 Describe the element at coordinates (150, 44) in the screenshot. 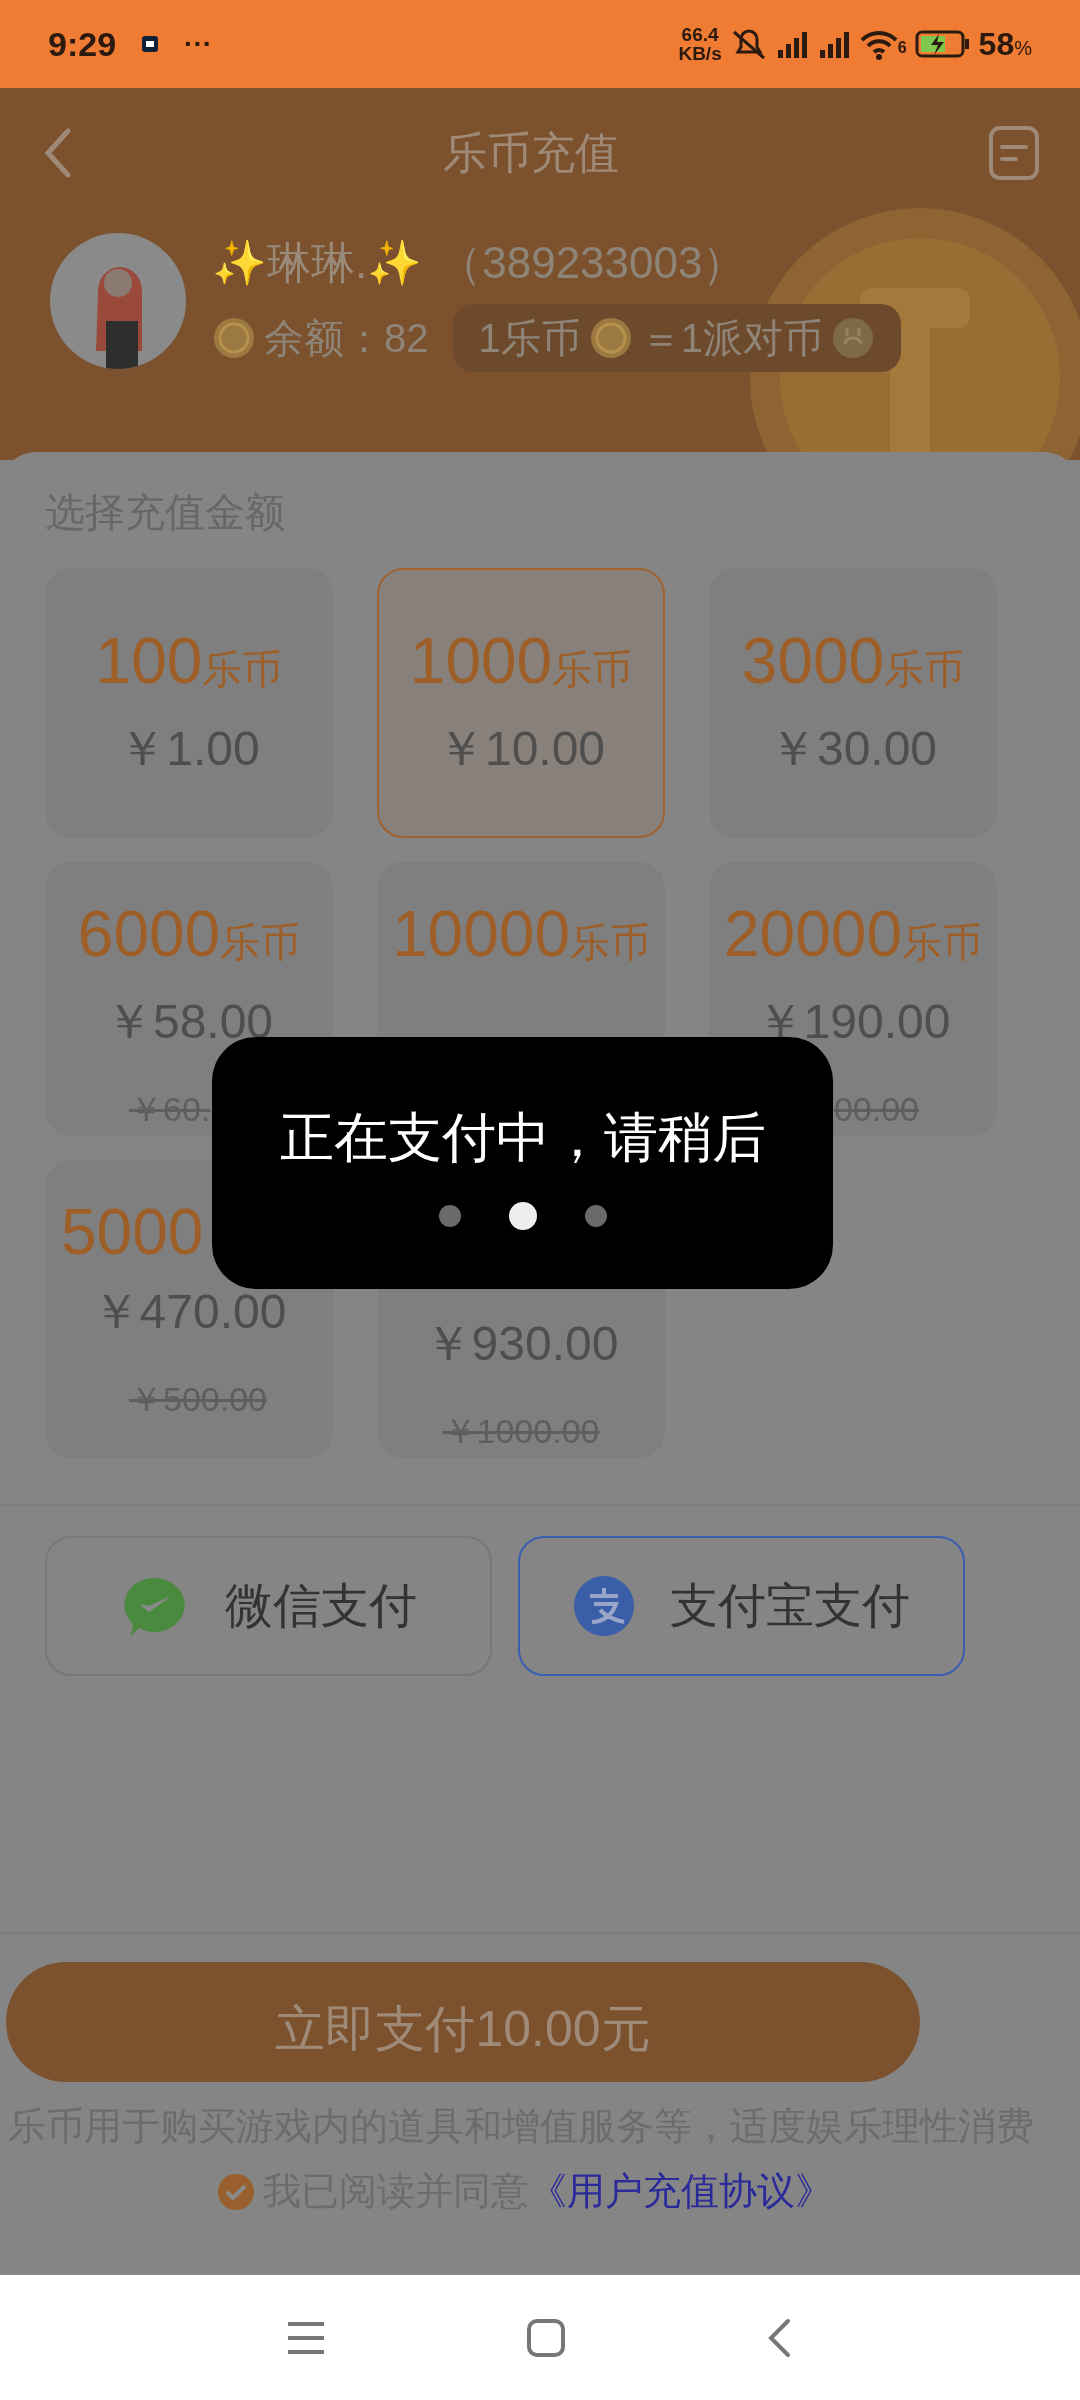

I see `app-notification-icon` at that location.